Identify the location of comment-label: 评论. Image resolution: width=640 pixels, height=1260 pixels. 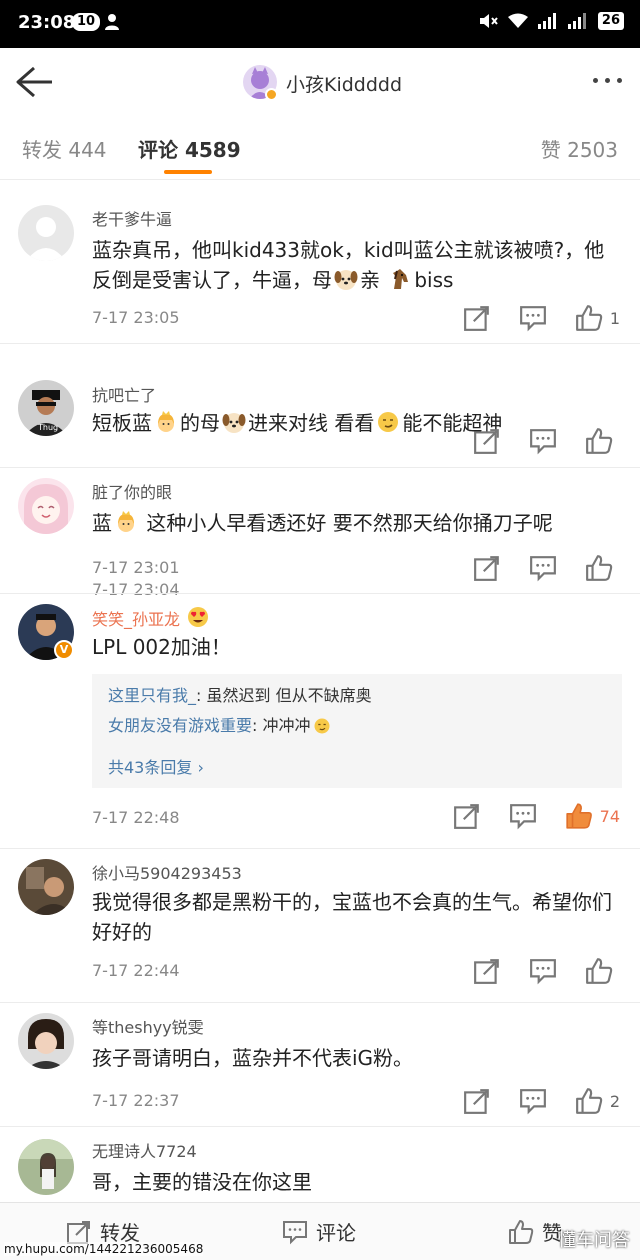
(336, 1233).